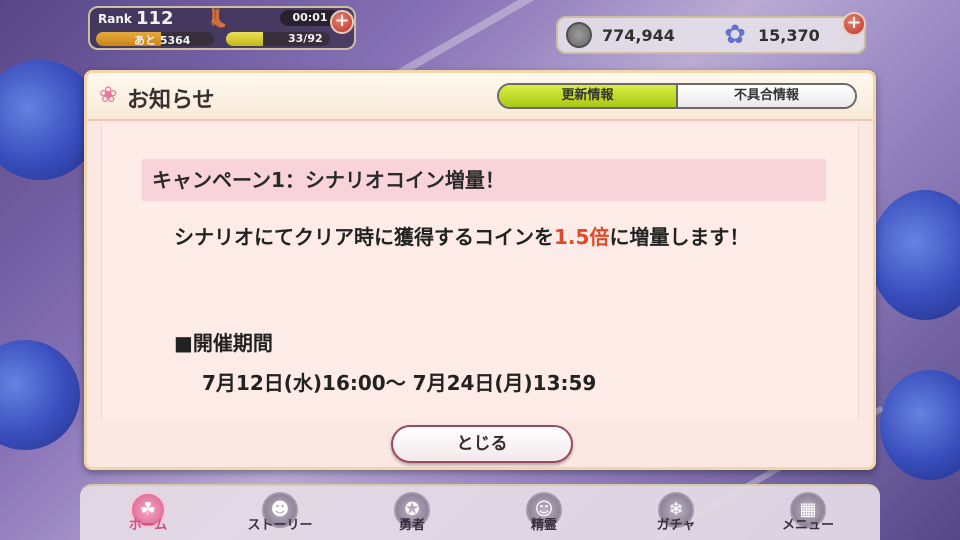  What do you see at coordinates (223, 343) in the screenshot?
I see `period-label: ■開催期間` at bounding box center [223, 343].